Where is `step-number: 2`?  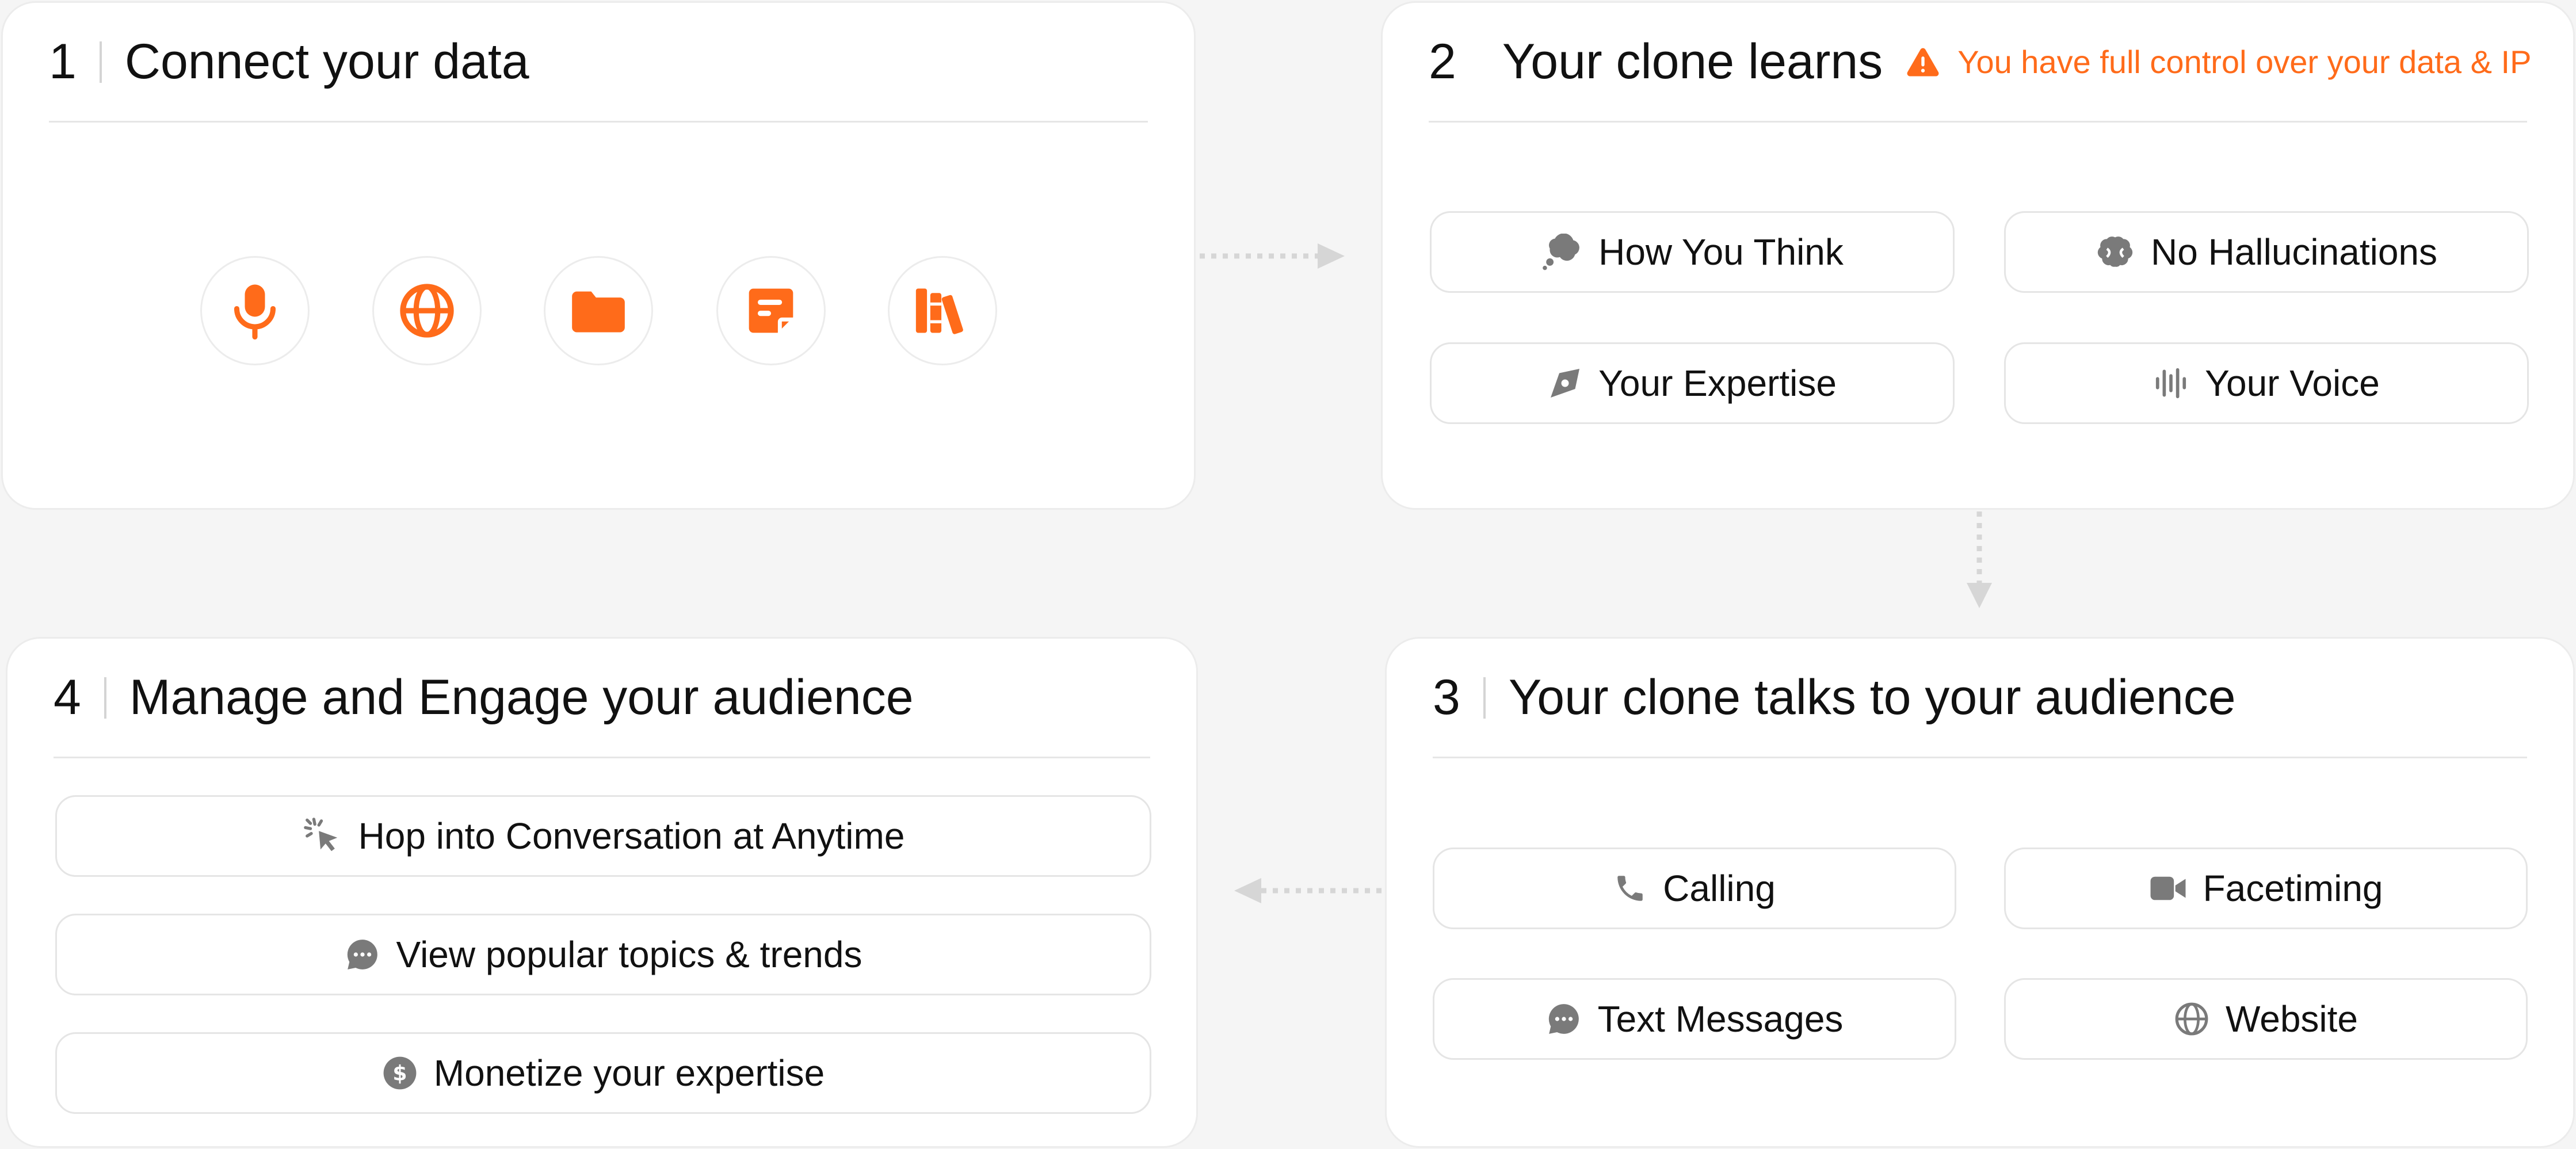
step-number: 2 is located at coordinates (1442, 62).